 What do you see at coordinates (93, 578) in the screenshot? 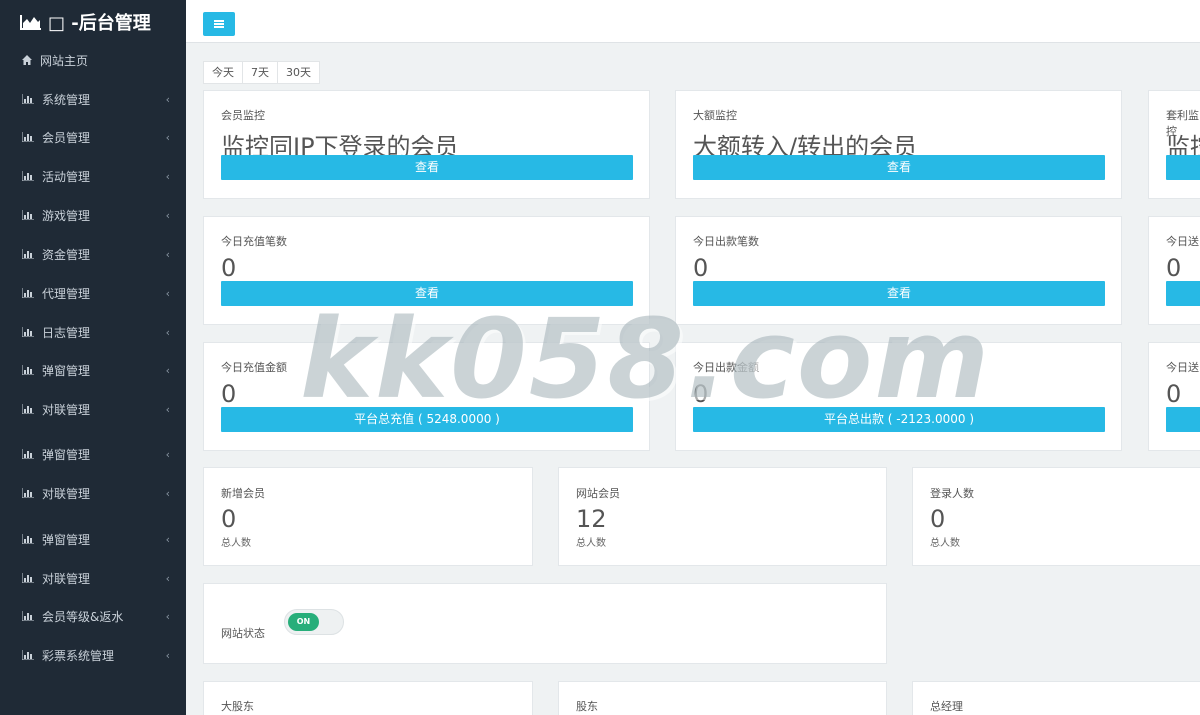
I see `sidebar-item-couplets-3: 对联管理 ‹` at bounding box center [93, 578].